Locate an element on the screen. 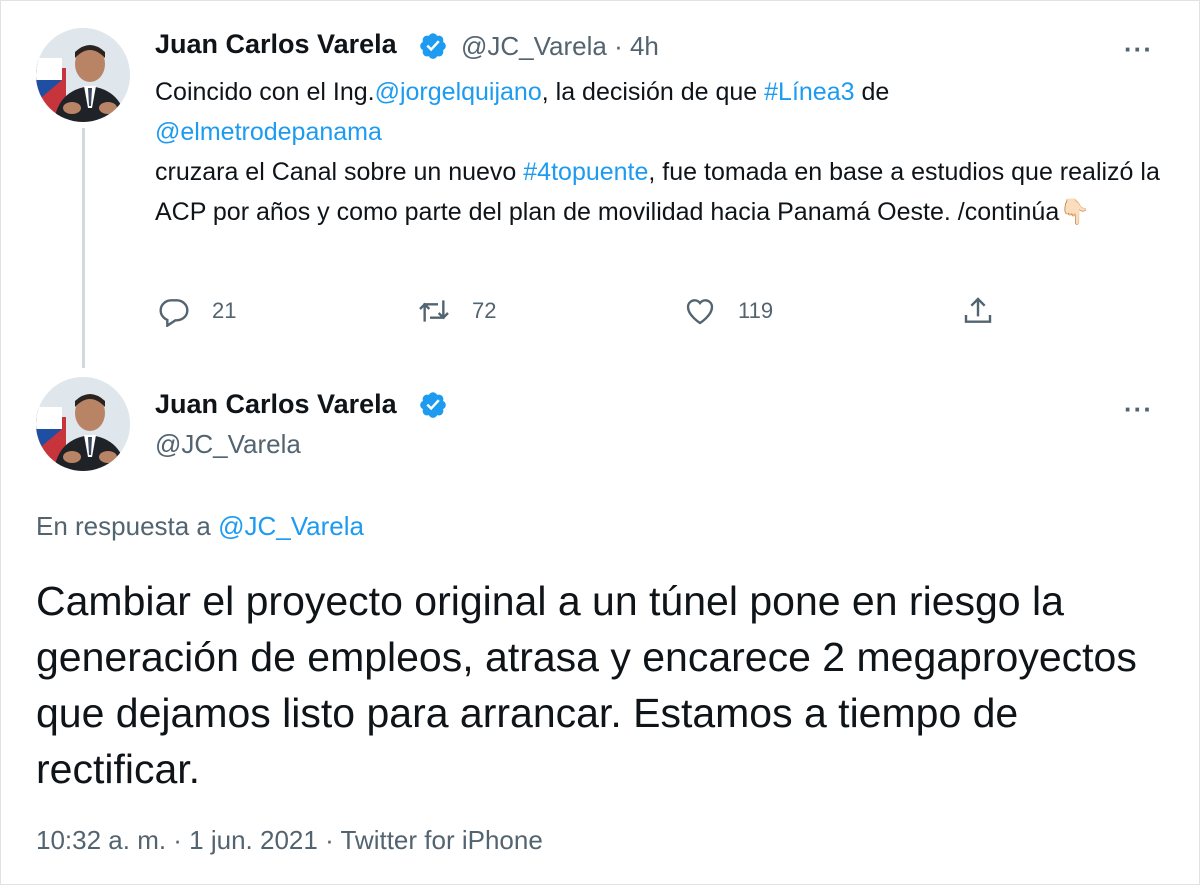 This screenshot has height=885, width=1200. text-part: cruzara el Canal sobre un nuevo is located at coordinates (339, 172).